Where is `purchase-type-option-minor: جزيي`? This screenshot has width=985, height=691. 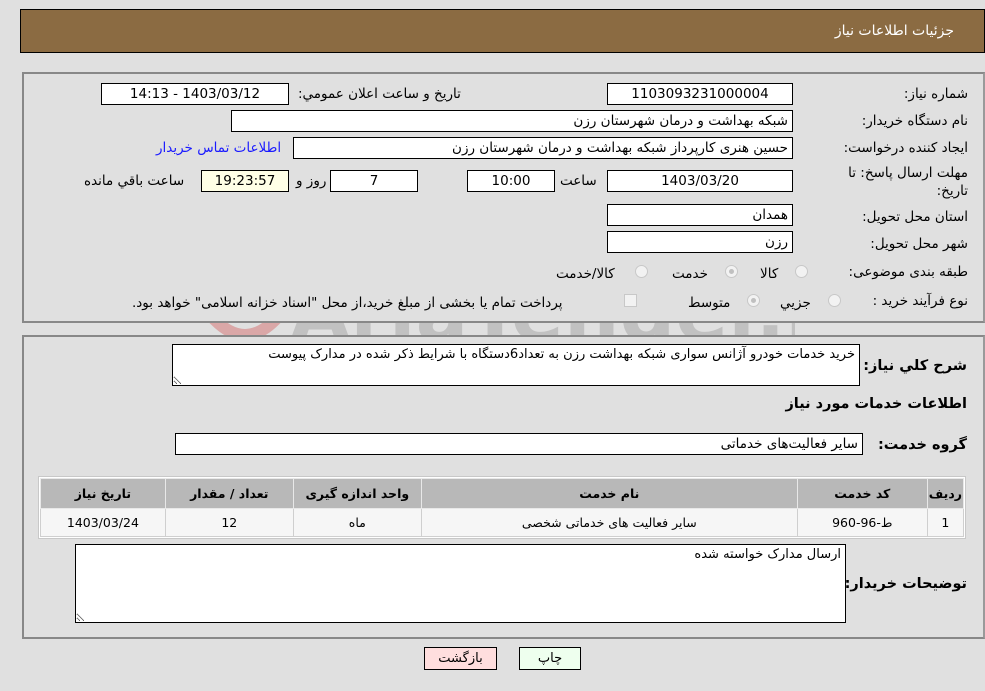
purchase-type-option-minor: جزيي is located at coordinates (795, 303).